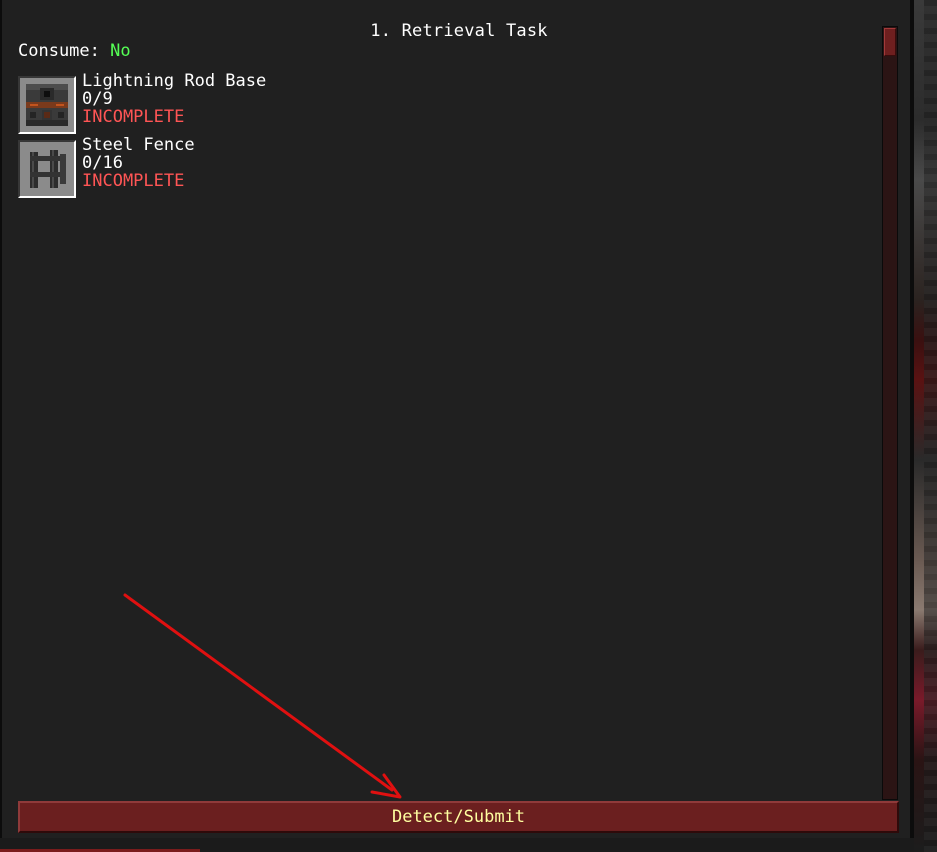 This screenshot has width=937, height=852. I want to click on consume-label: Consume:, so click(59, 51).